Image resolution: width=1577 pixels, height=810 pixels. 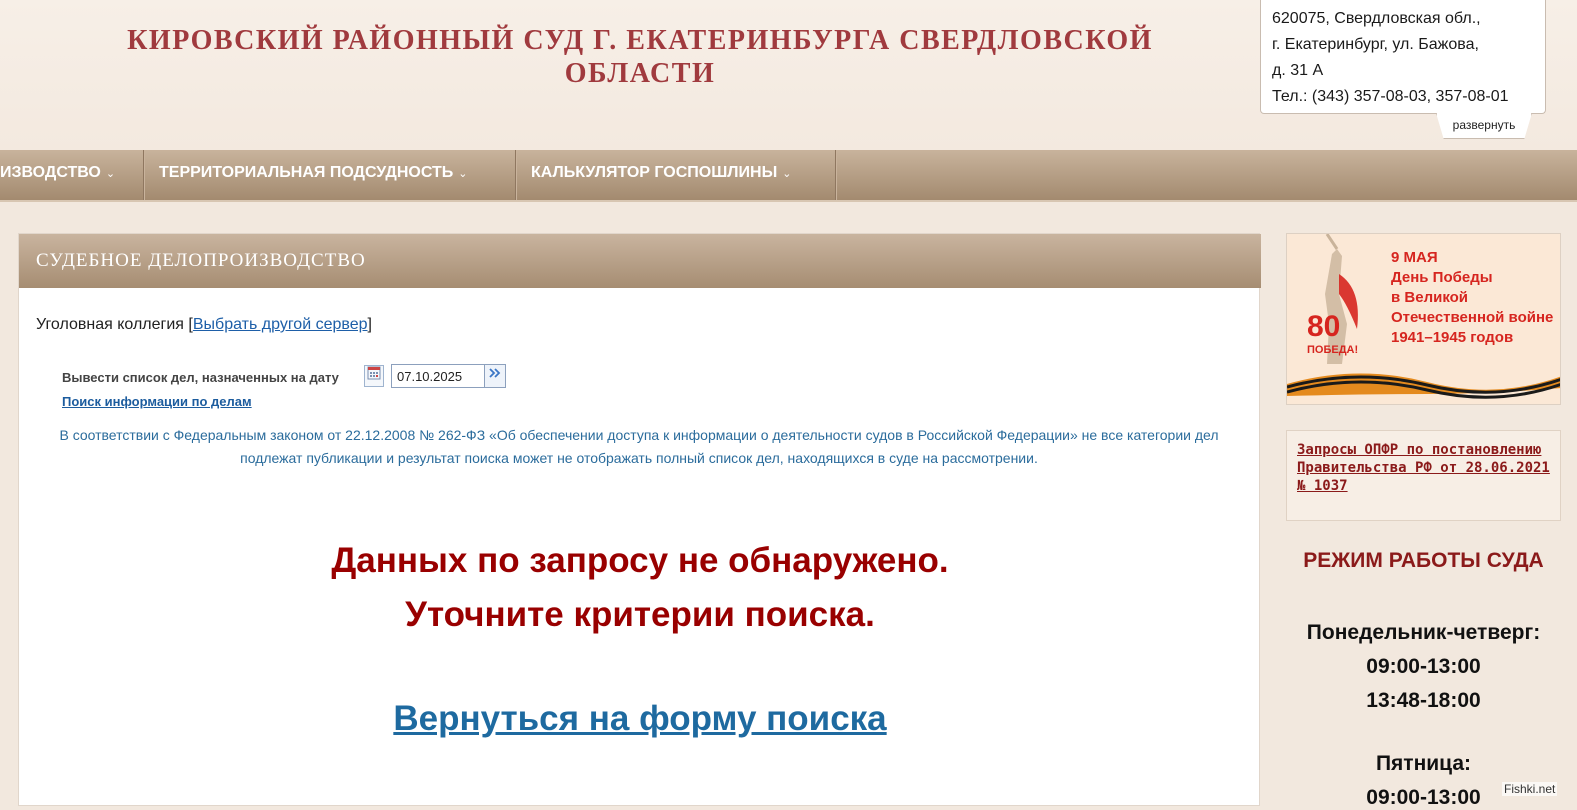 What do you see at coordinates (1430, 297) in the screenshot?
I see `banner-line: в Великой` at bounding box center [1430, 297].